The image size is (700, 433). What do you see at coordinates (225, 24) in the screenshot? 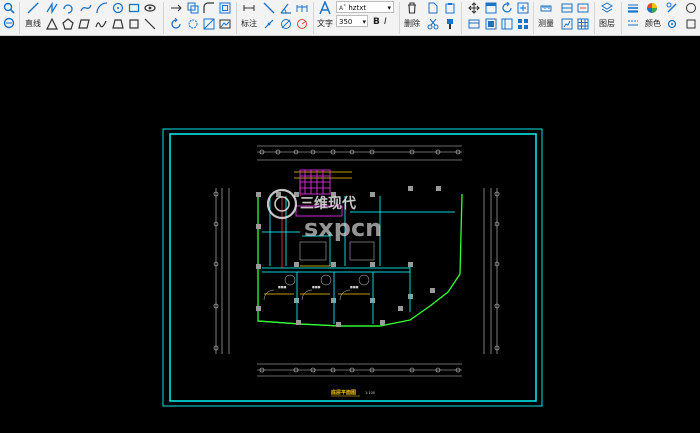
I see `image-icon` at bounding box center [225, 24].